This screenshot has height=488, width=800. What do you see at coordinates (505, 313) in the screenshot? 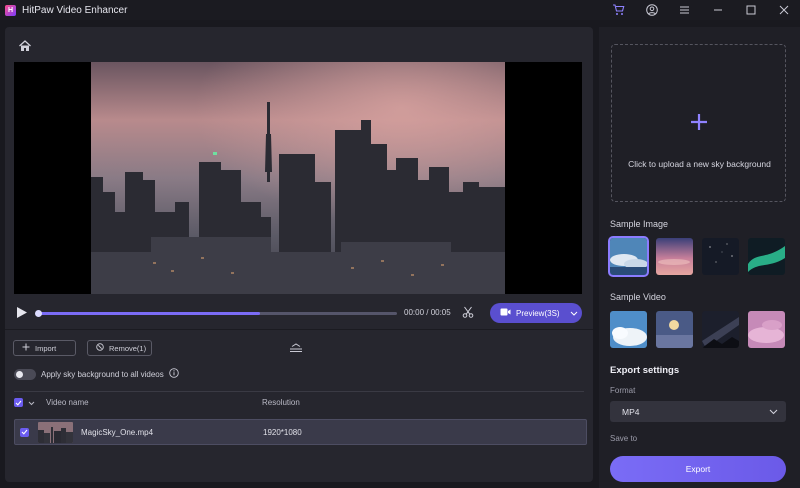
I see `video-camera-icon` at bounding box center [505, 313].